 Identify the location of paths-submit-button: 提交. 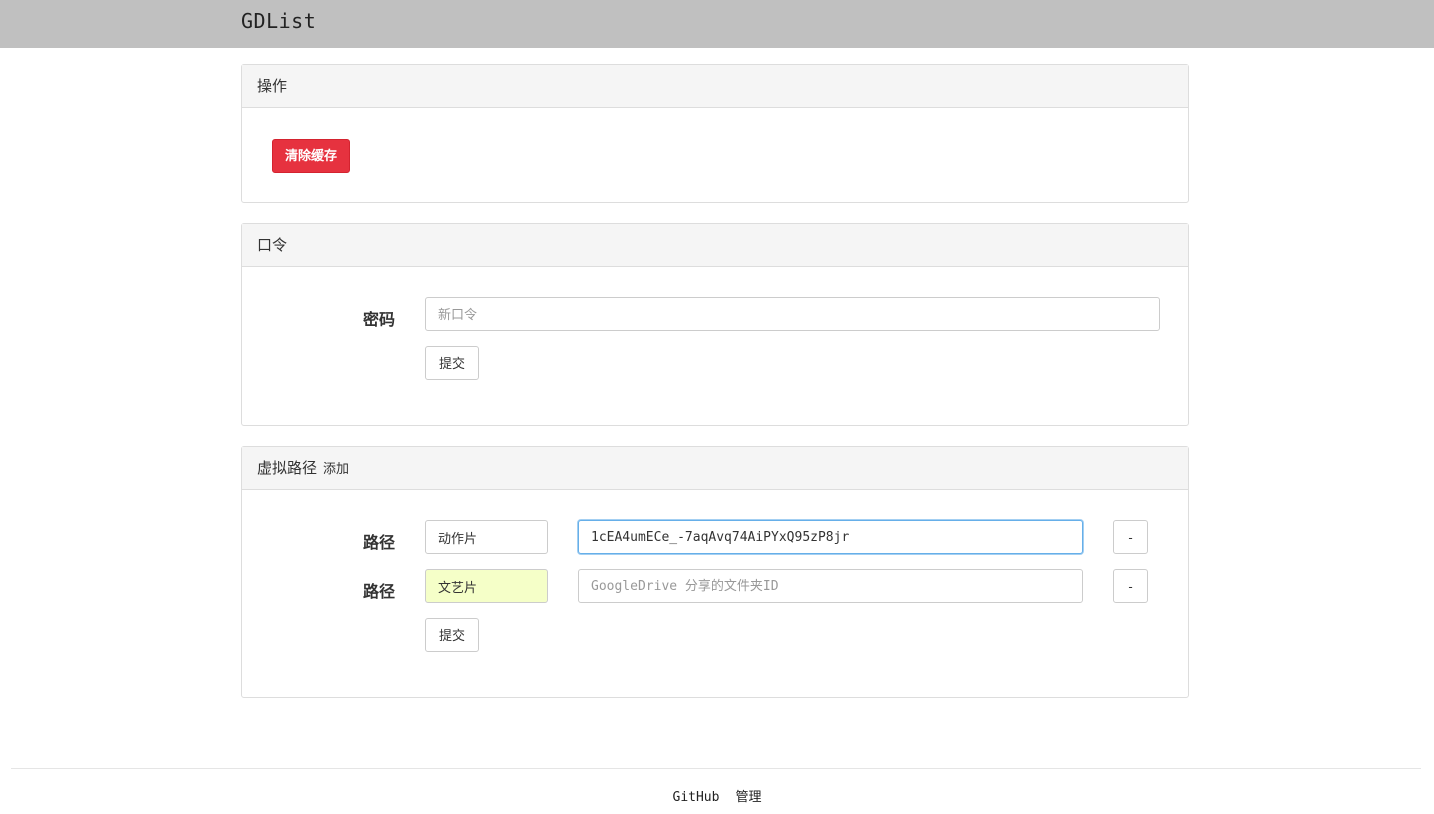
(452, 635).